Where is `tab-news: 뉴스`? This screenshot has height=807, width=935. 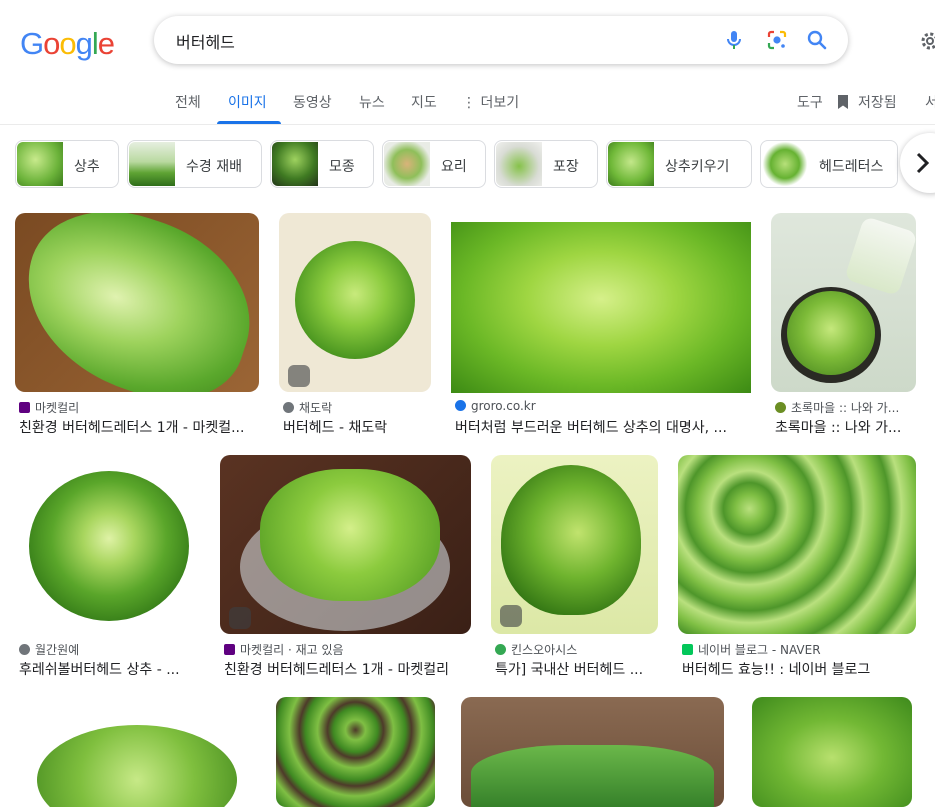 tab-news: 뉴스 is located at coordinates (372, 102).